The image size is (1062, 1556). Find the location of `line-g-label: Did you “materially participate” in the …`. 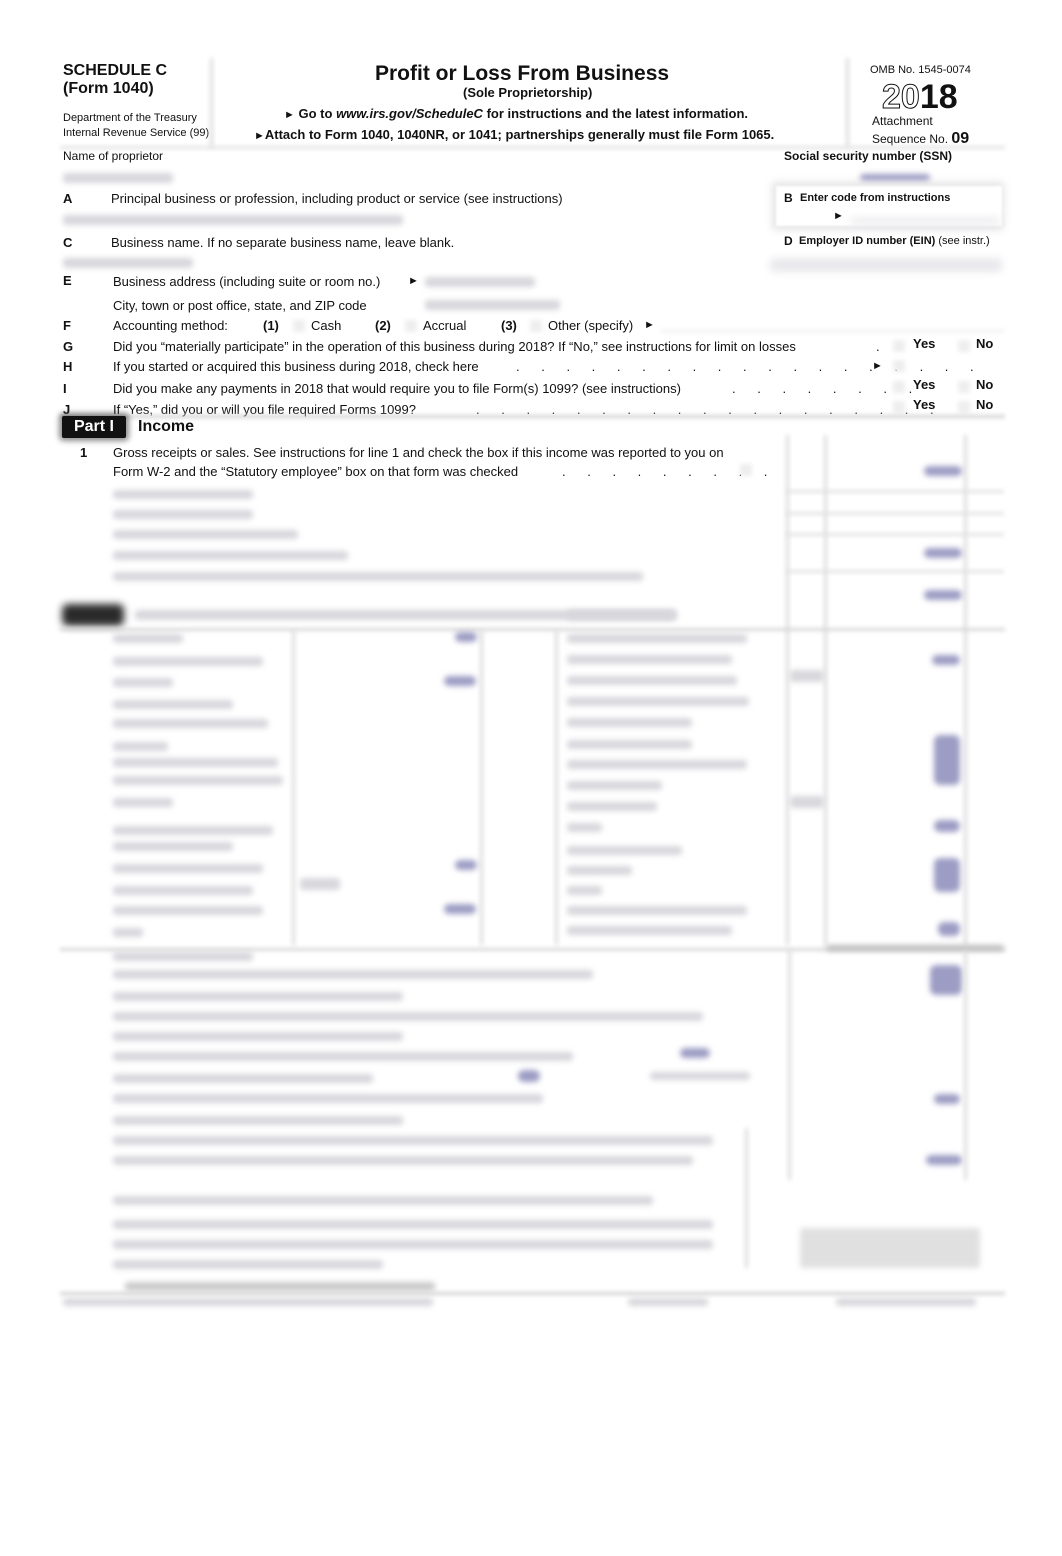

line-g-label: Did you “materially participate” in the … is located at coordinates (454, 346).